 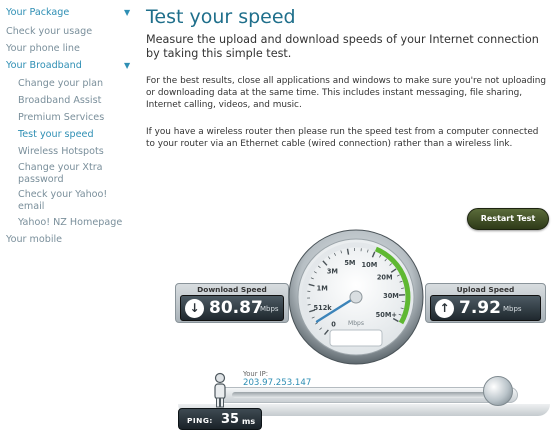 I want to click on arrow-up-icon: ↑, so click(x=444, y=308).